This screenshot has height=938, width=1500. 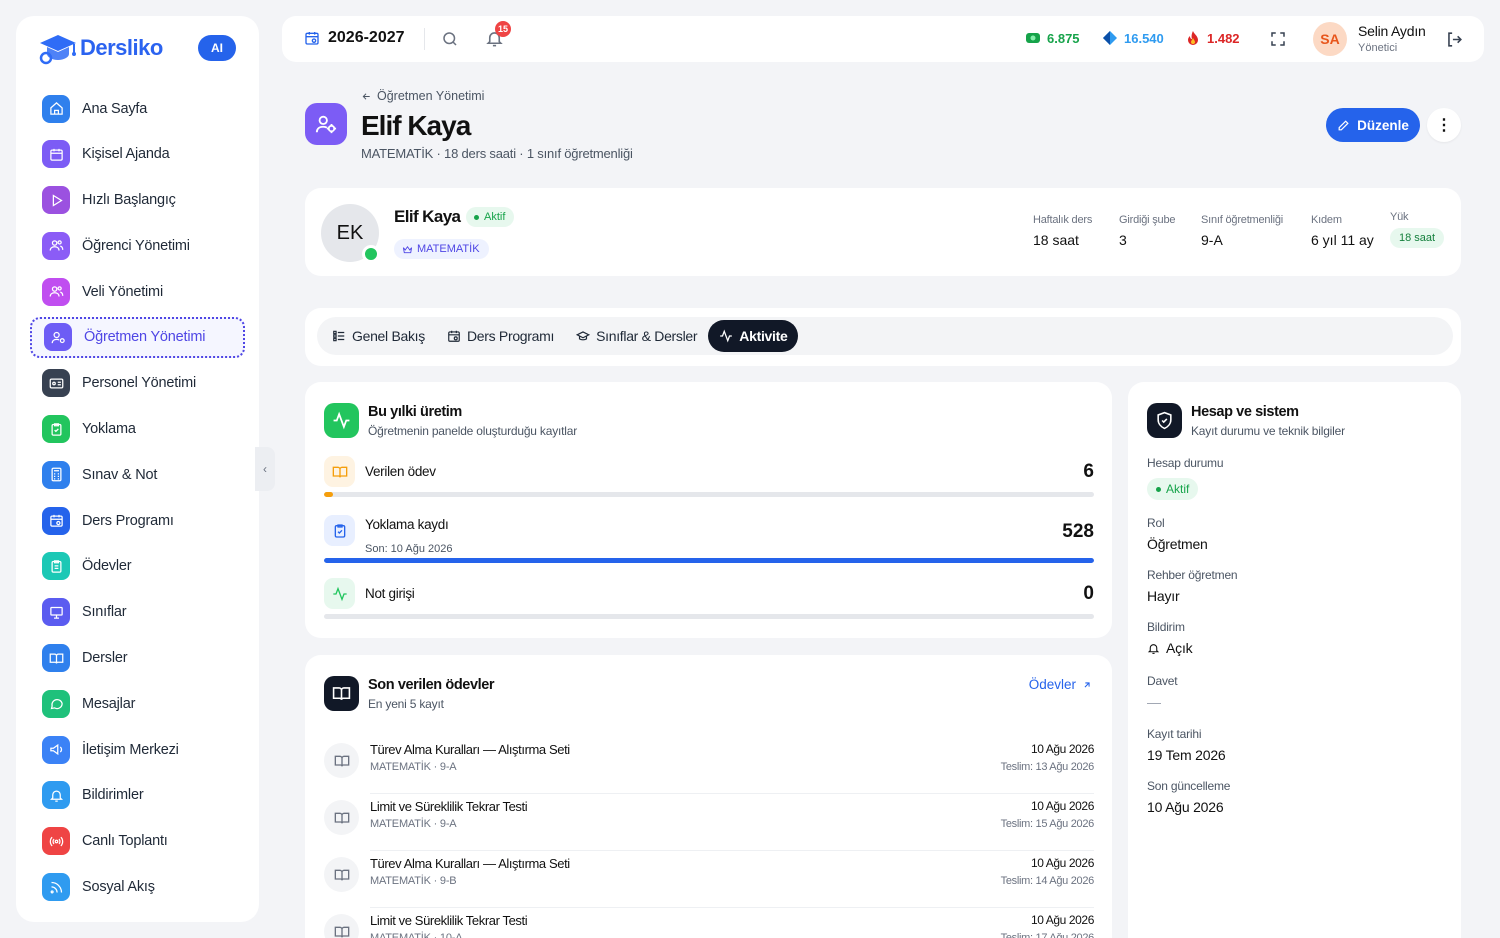 I want to click on field-value: 10 Ağu 2026, so click(x=1185, y=807).